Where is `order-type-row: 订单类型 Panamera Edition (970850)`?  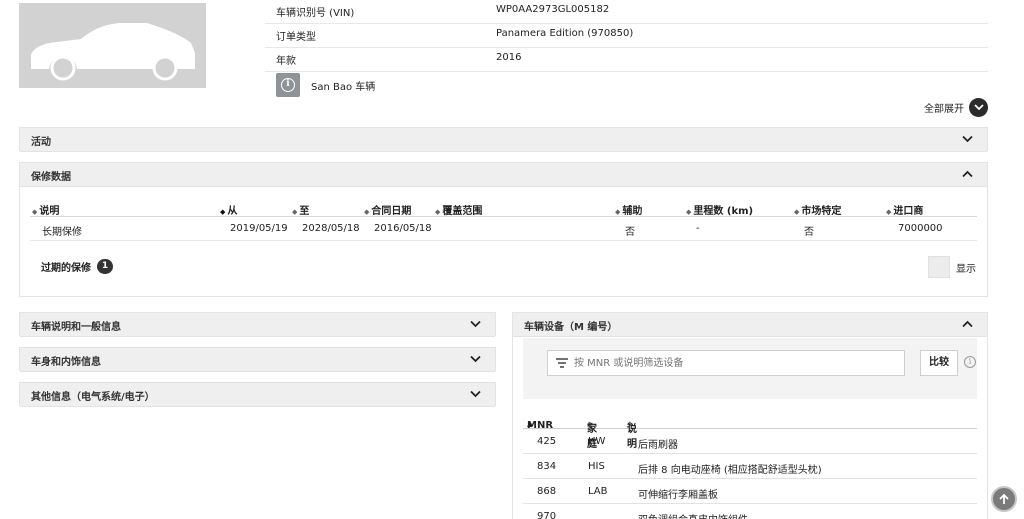 order-type-row: 订单类型 Panamera Edition (970850) is located at coordinates (626, 36).